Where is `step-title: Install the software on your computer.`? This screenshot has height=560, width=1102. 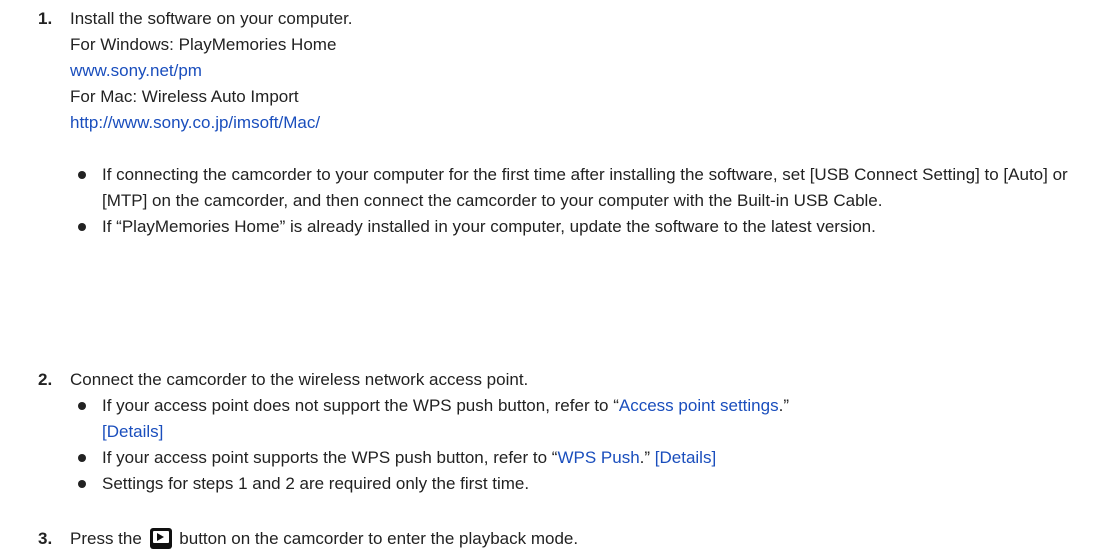 step-title: Install the software on your computer. is located at coordinates (211, 18).